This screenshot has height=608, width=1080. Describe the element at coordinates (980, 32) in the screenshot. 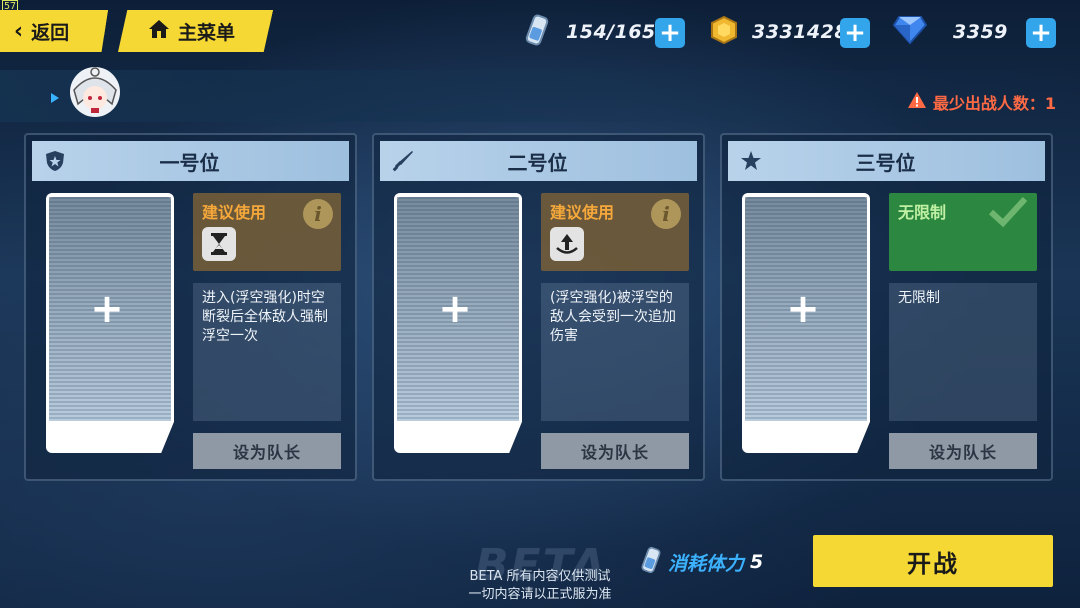

I see `crystal-value: 3359` at that location.